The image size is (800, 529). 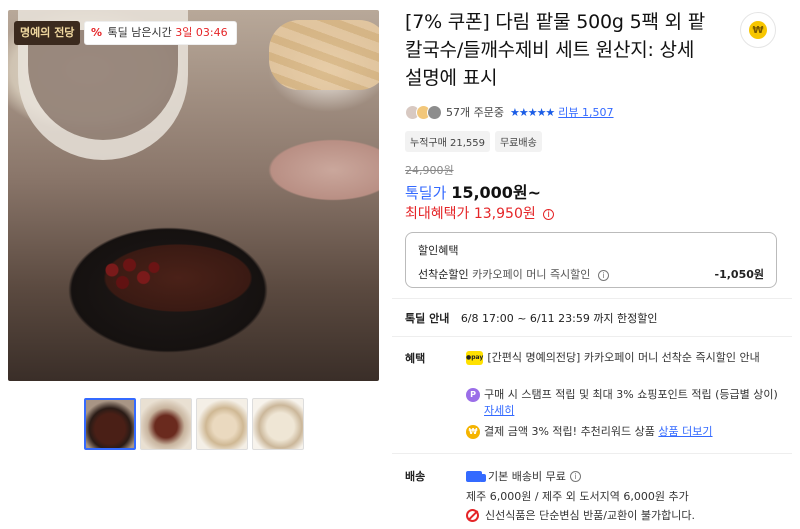 I want to click on review-summary: 57개 주문중 ★★★★★ 리뷰 1,507, so click(x=509, y=112).